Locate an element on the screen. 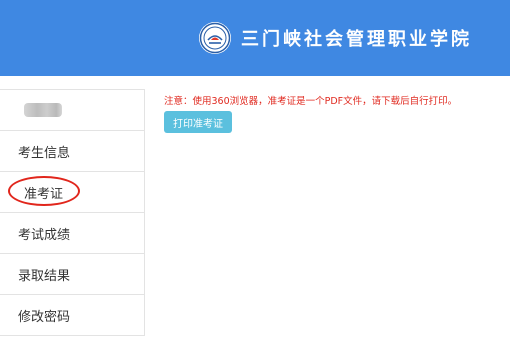  sidebar-item-label: 考生信息 is located at coordinates (44, 153).